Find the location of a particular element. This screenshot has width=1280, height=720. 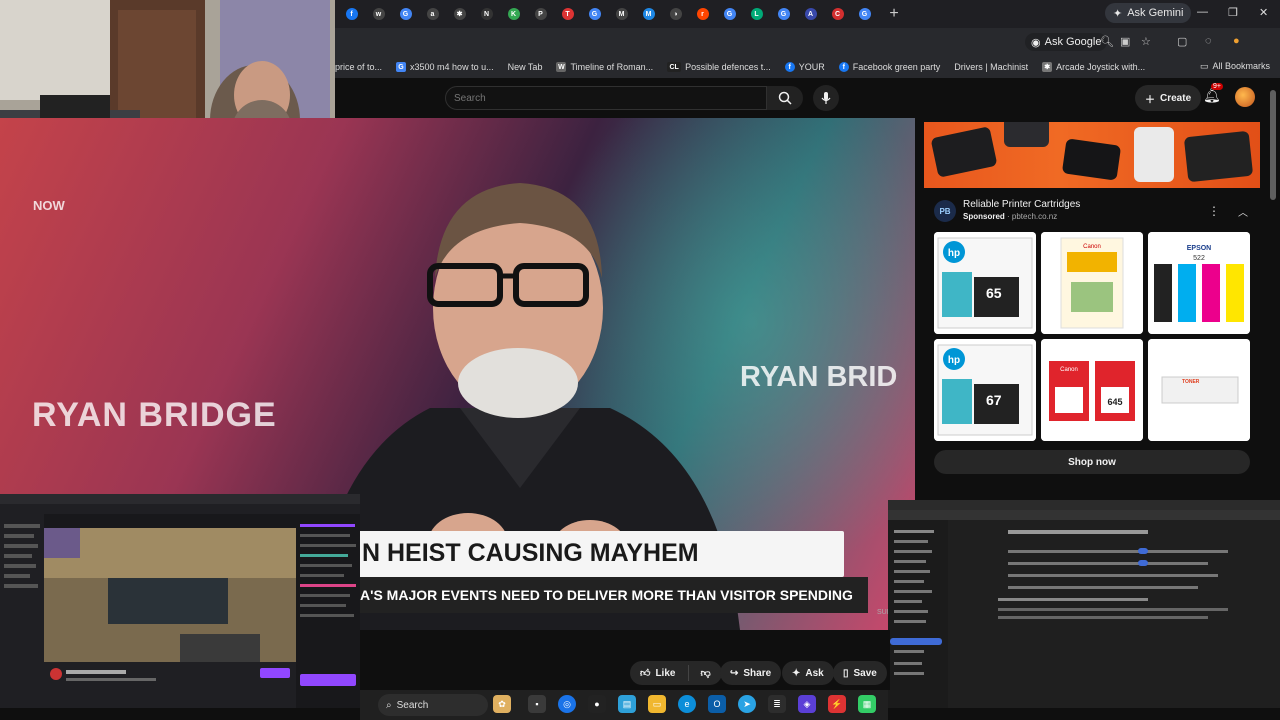

thumbs-down-icon: 👎︎ is located at coordinates (705, 673).